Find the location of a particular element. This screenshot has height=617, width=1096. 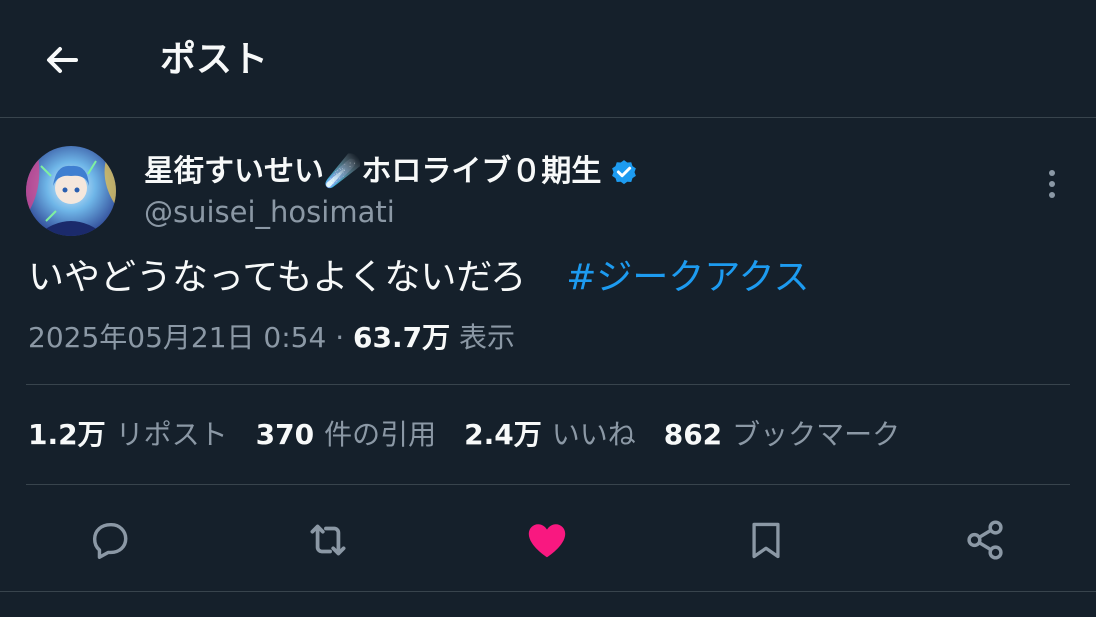

post-body: いやどうなってもよくないだろ is located at coordinates (277, 277).